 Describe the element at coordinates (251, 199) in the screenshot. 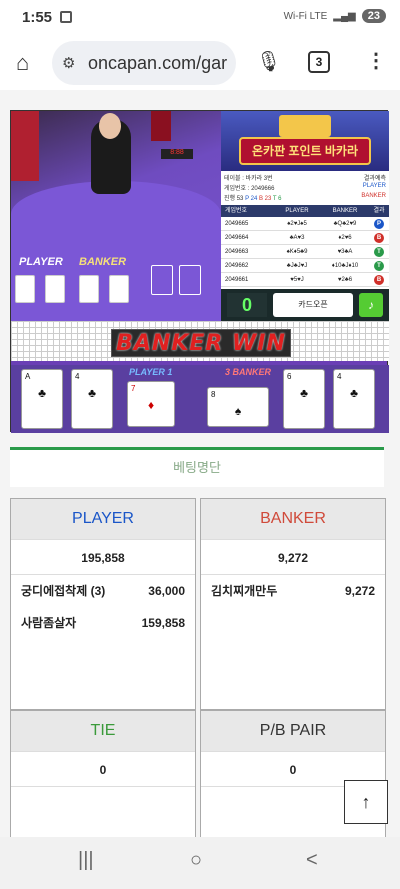

I see `player-count: P 24` at that location.